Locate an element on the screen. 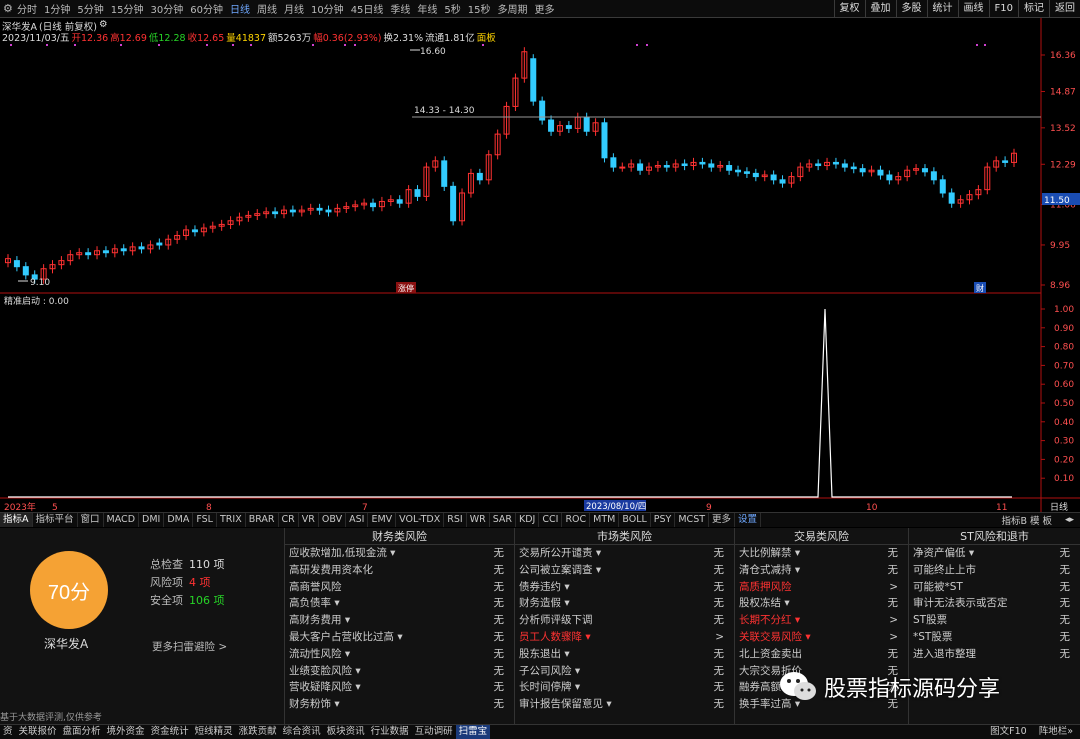  risk-item: 子公司风险 ▾ 无 is located at coordinates (624, 671).